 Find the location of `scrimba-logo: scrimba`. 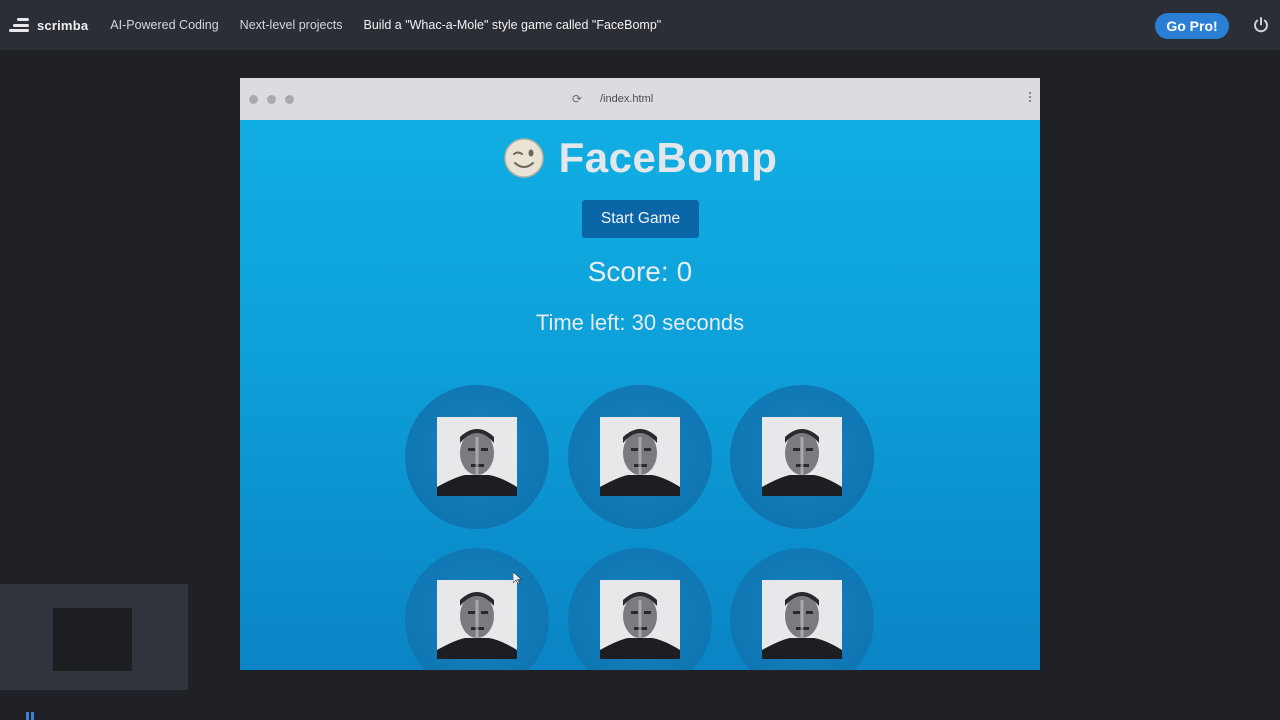

scrimba-logo: scrimba is located at coordinates (48, 25).